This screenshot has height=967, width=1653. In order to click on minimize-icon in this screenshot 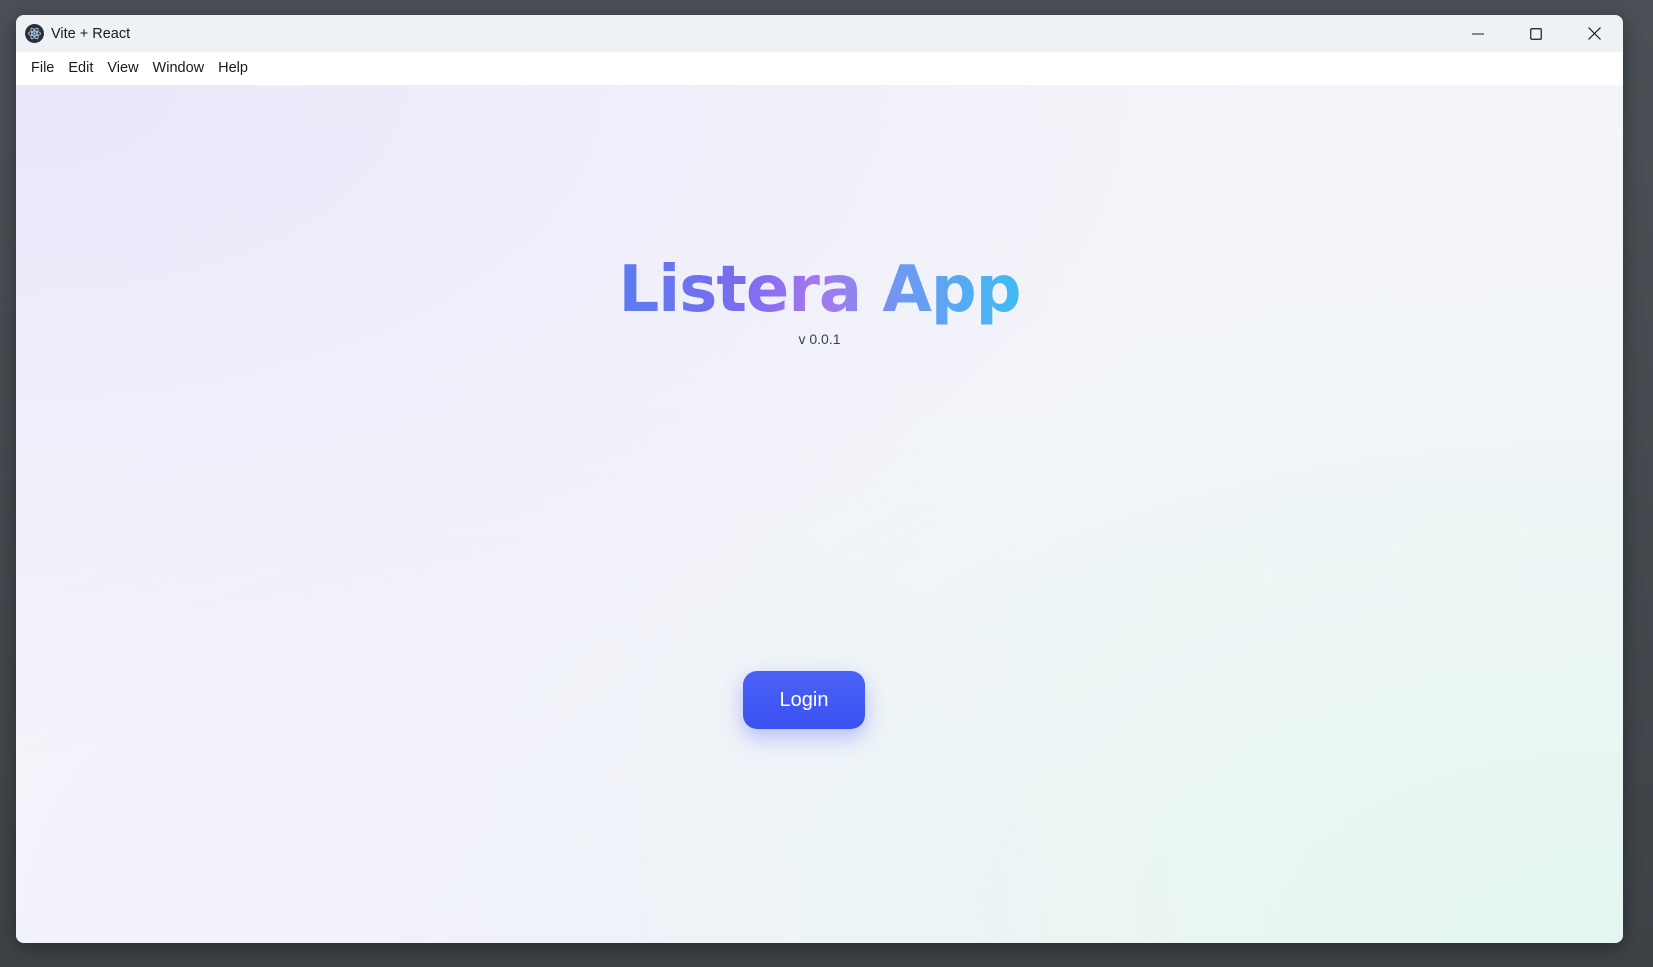, I will do `click(1478, 34)`.